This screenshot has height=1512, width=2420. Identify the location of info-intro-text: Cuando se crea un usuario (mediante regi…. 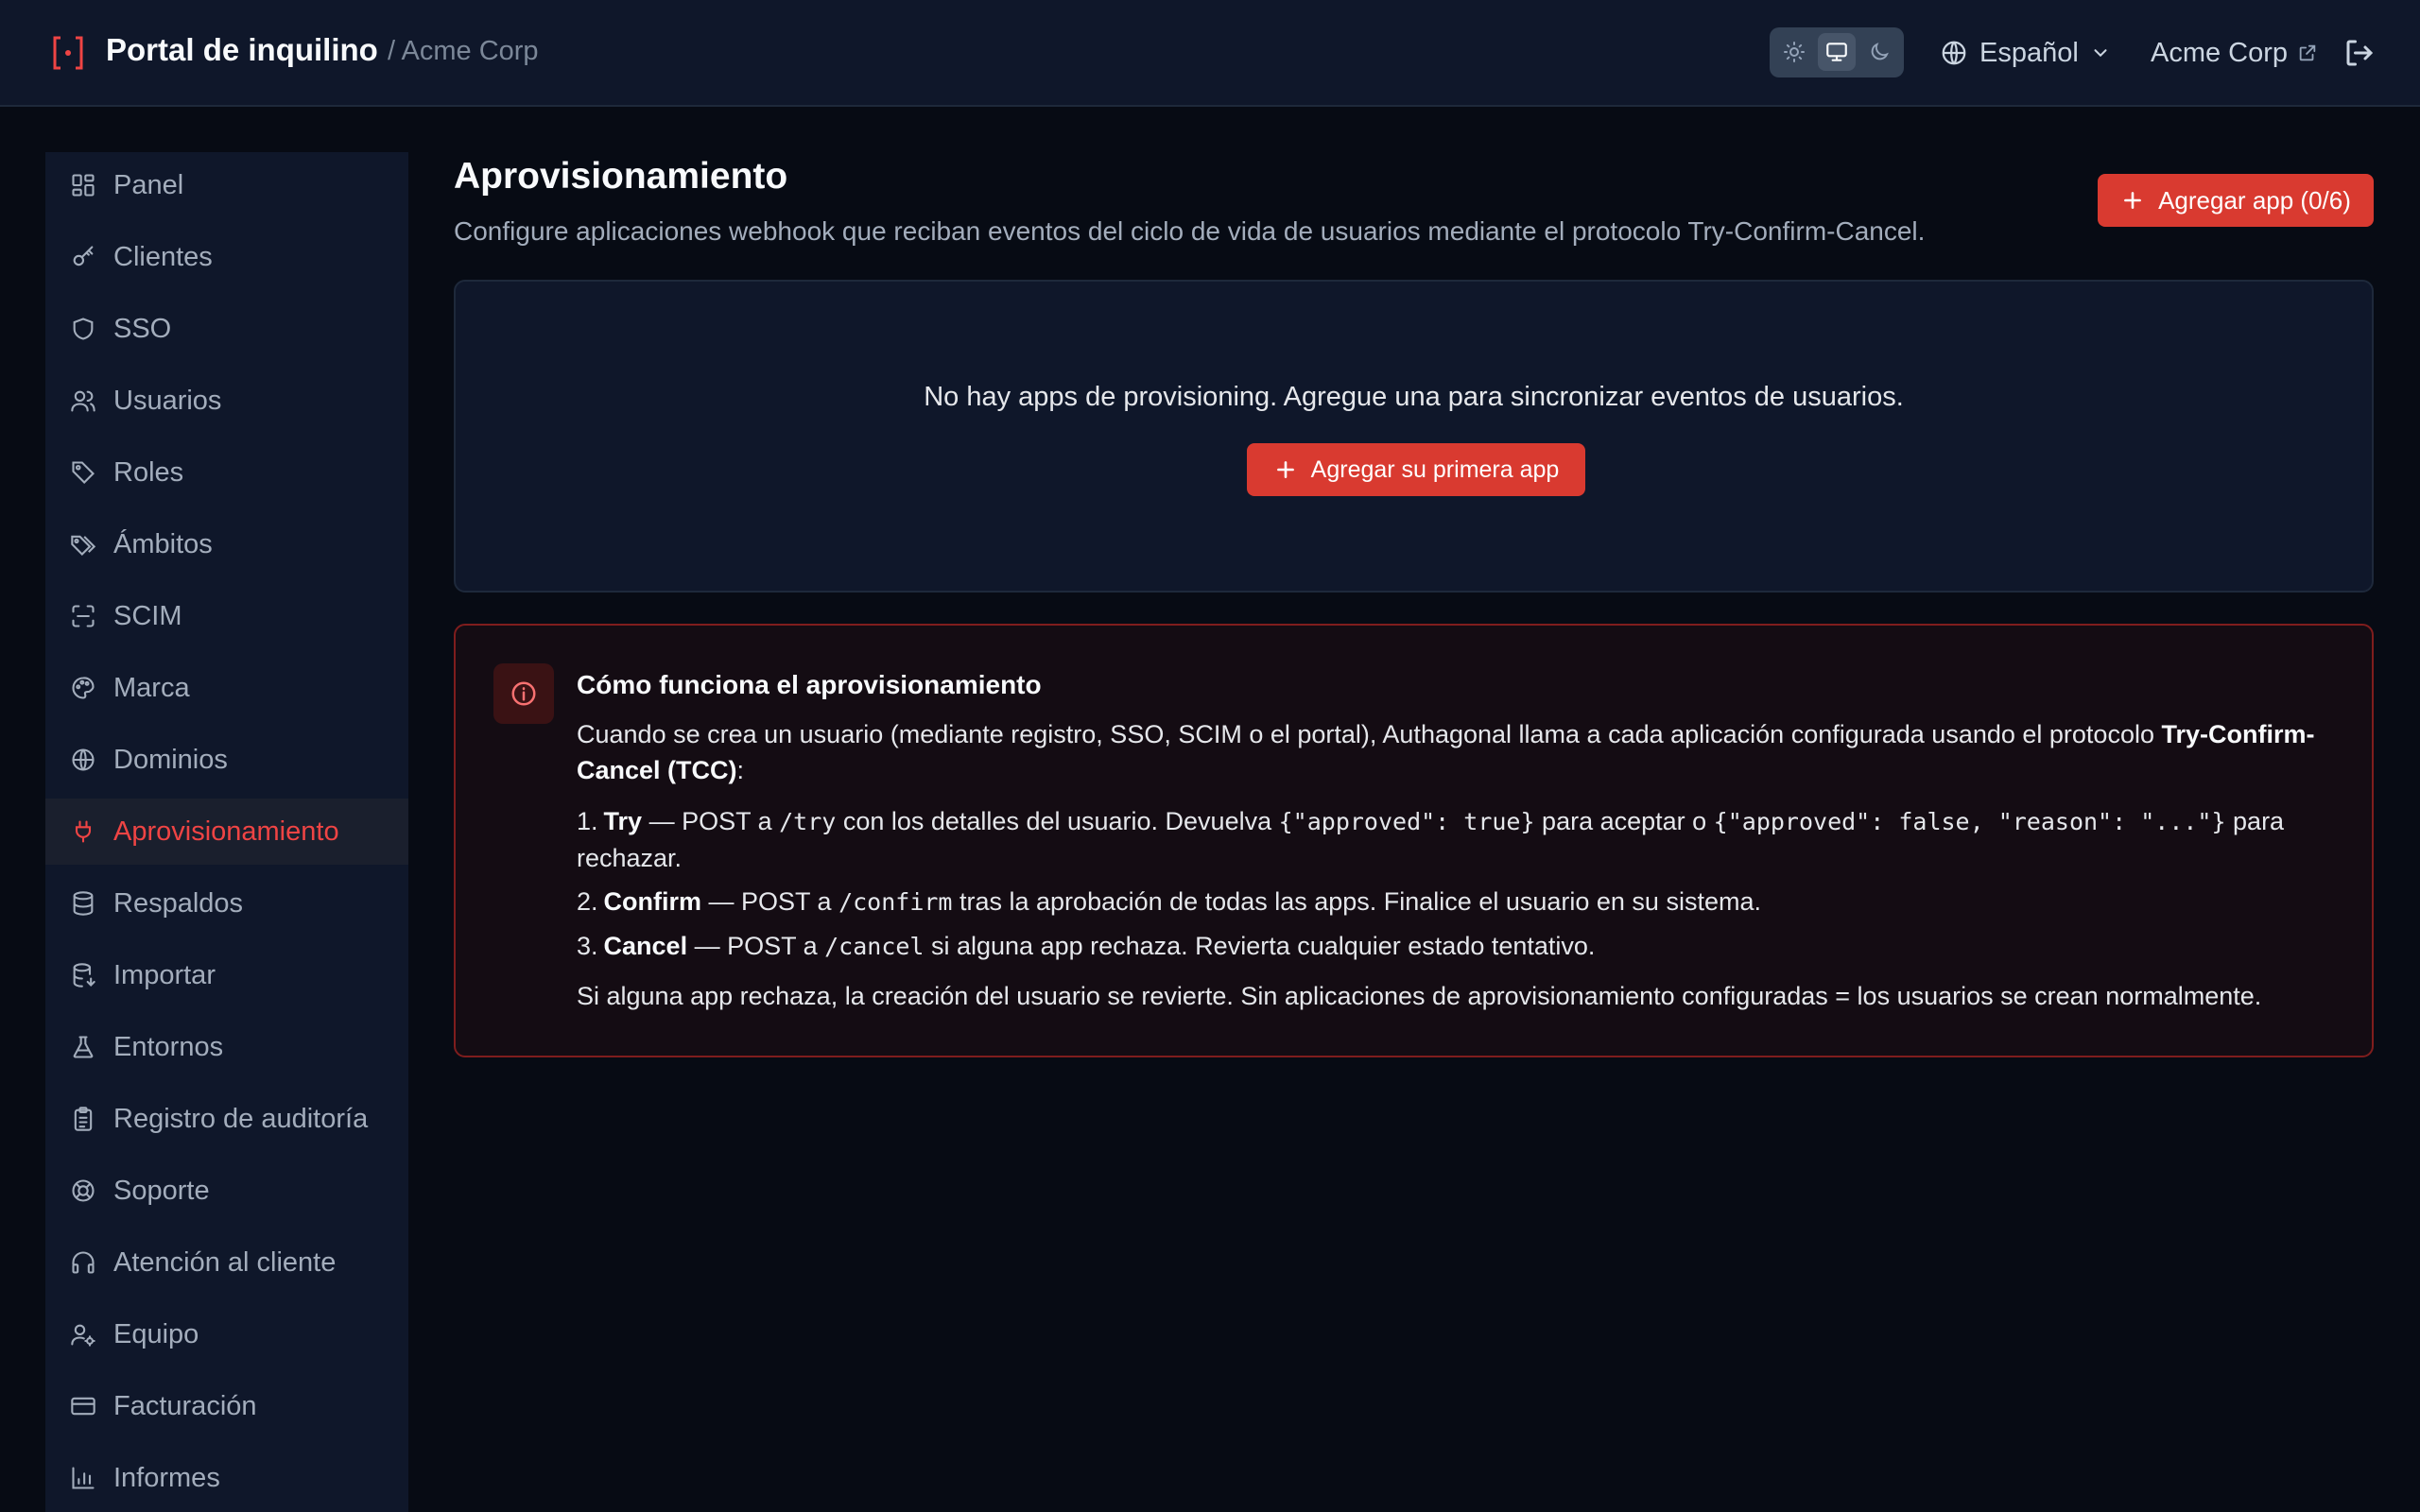
(1369, 734).